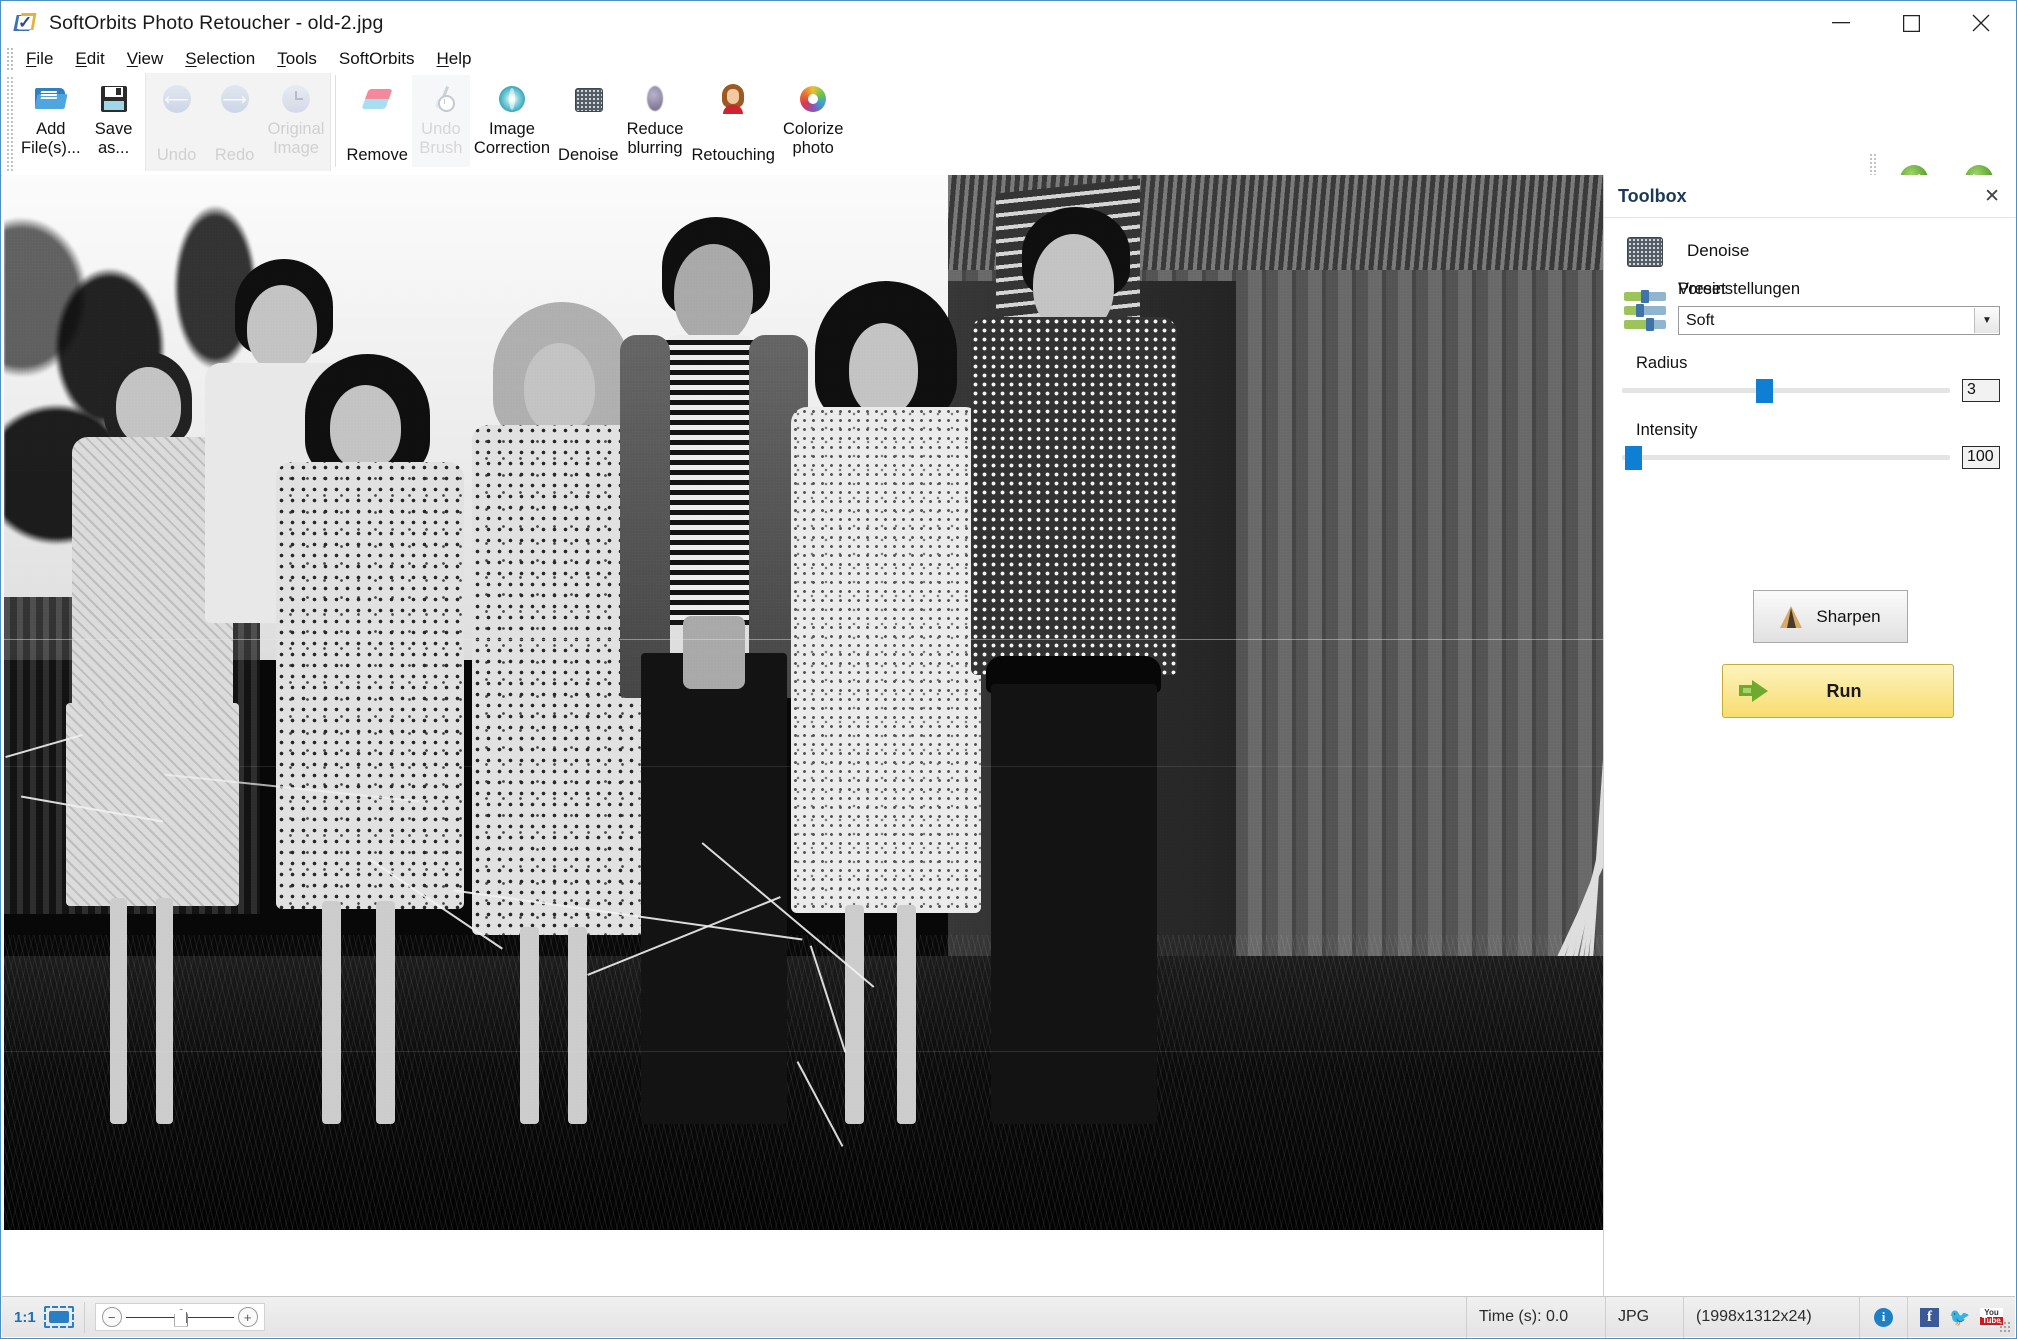 Image resolution: width=2017 pixels, height=1339 pixels. What do you see at coordinates (1524, 1316) in the screenshot?
I see `processing-time-label: Time (s): 0.0` at bounding box center [1524, 1316].